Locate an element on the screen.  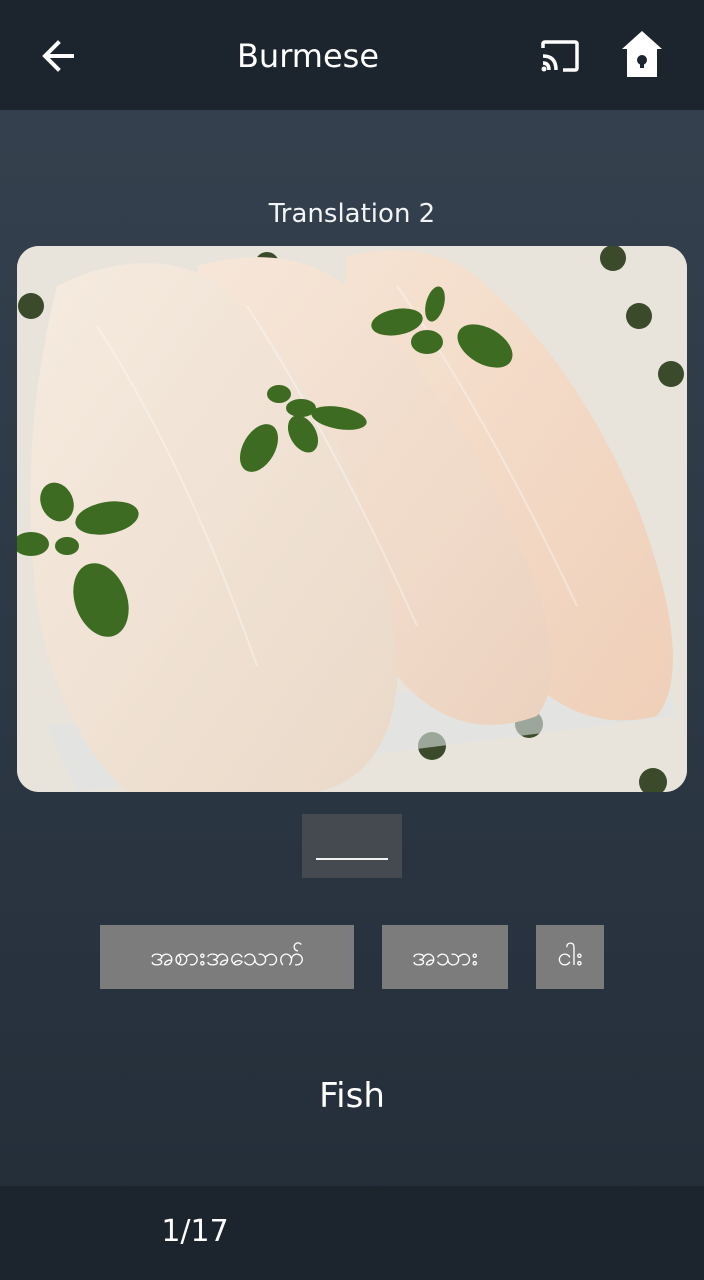
choice-button-3: ငါး is located at coordinates (570, 957).